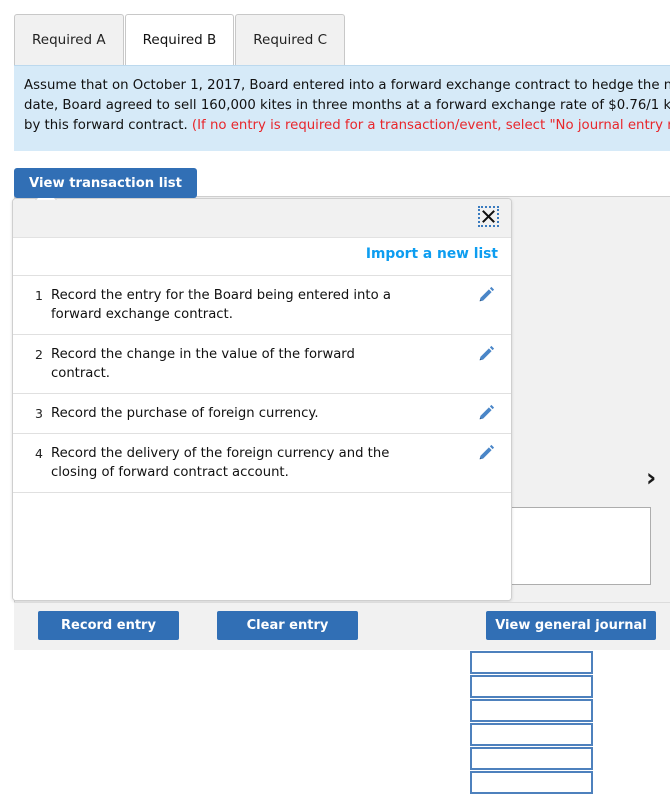 The width and height of the screenshot is (670, 794). I want to click on close-icon, so click(488, 216).